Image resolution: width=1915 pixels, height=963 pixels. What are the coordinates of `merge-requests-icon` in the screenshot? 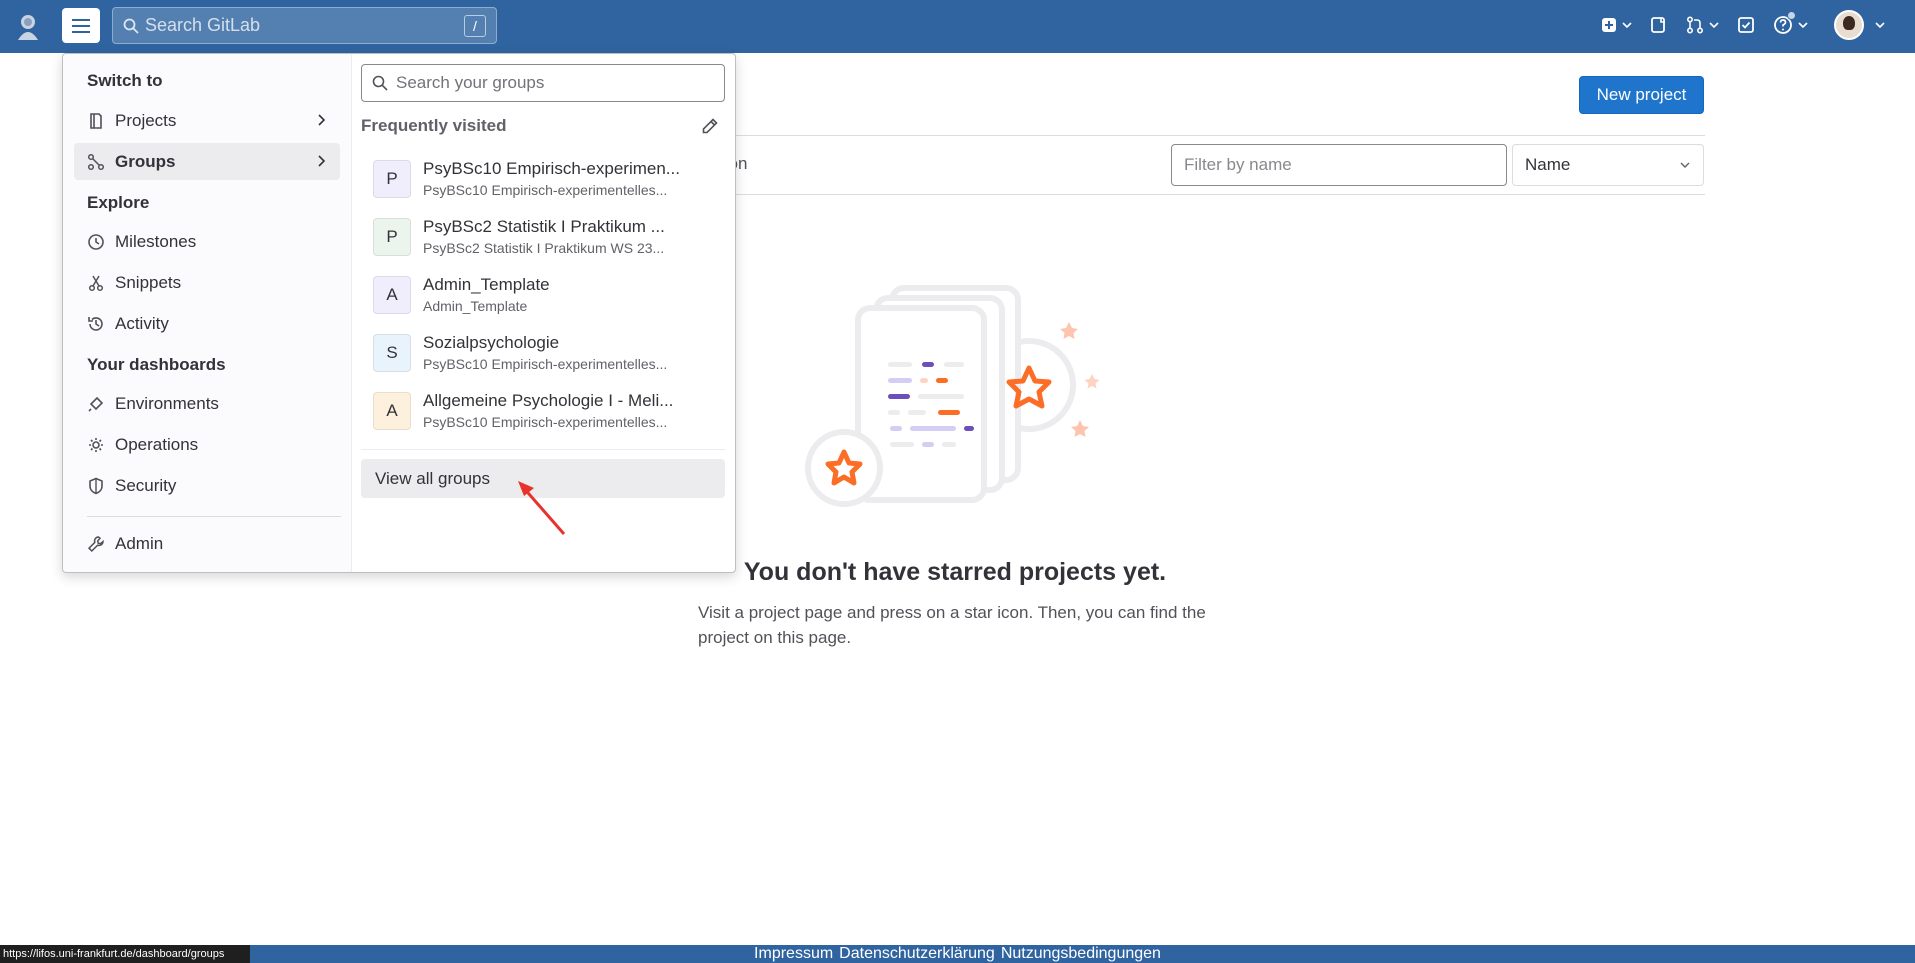 It's located at (1695, 25).